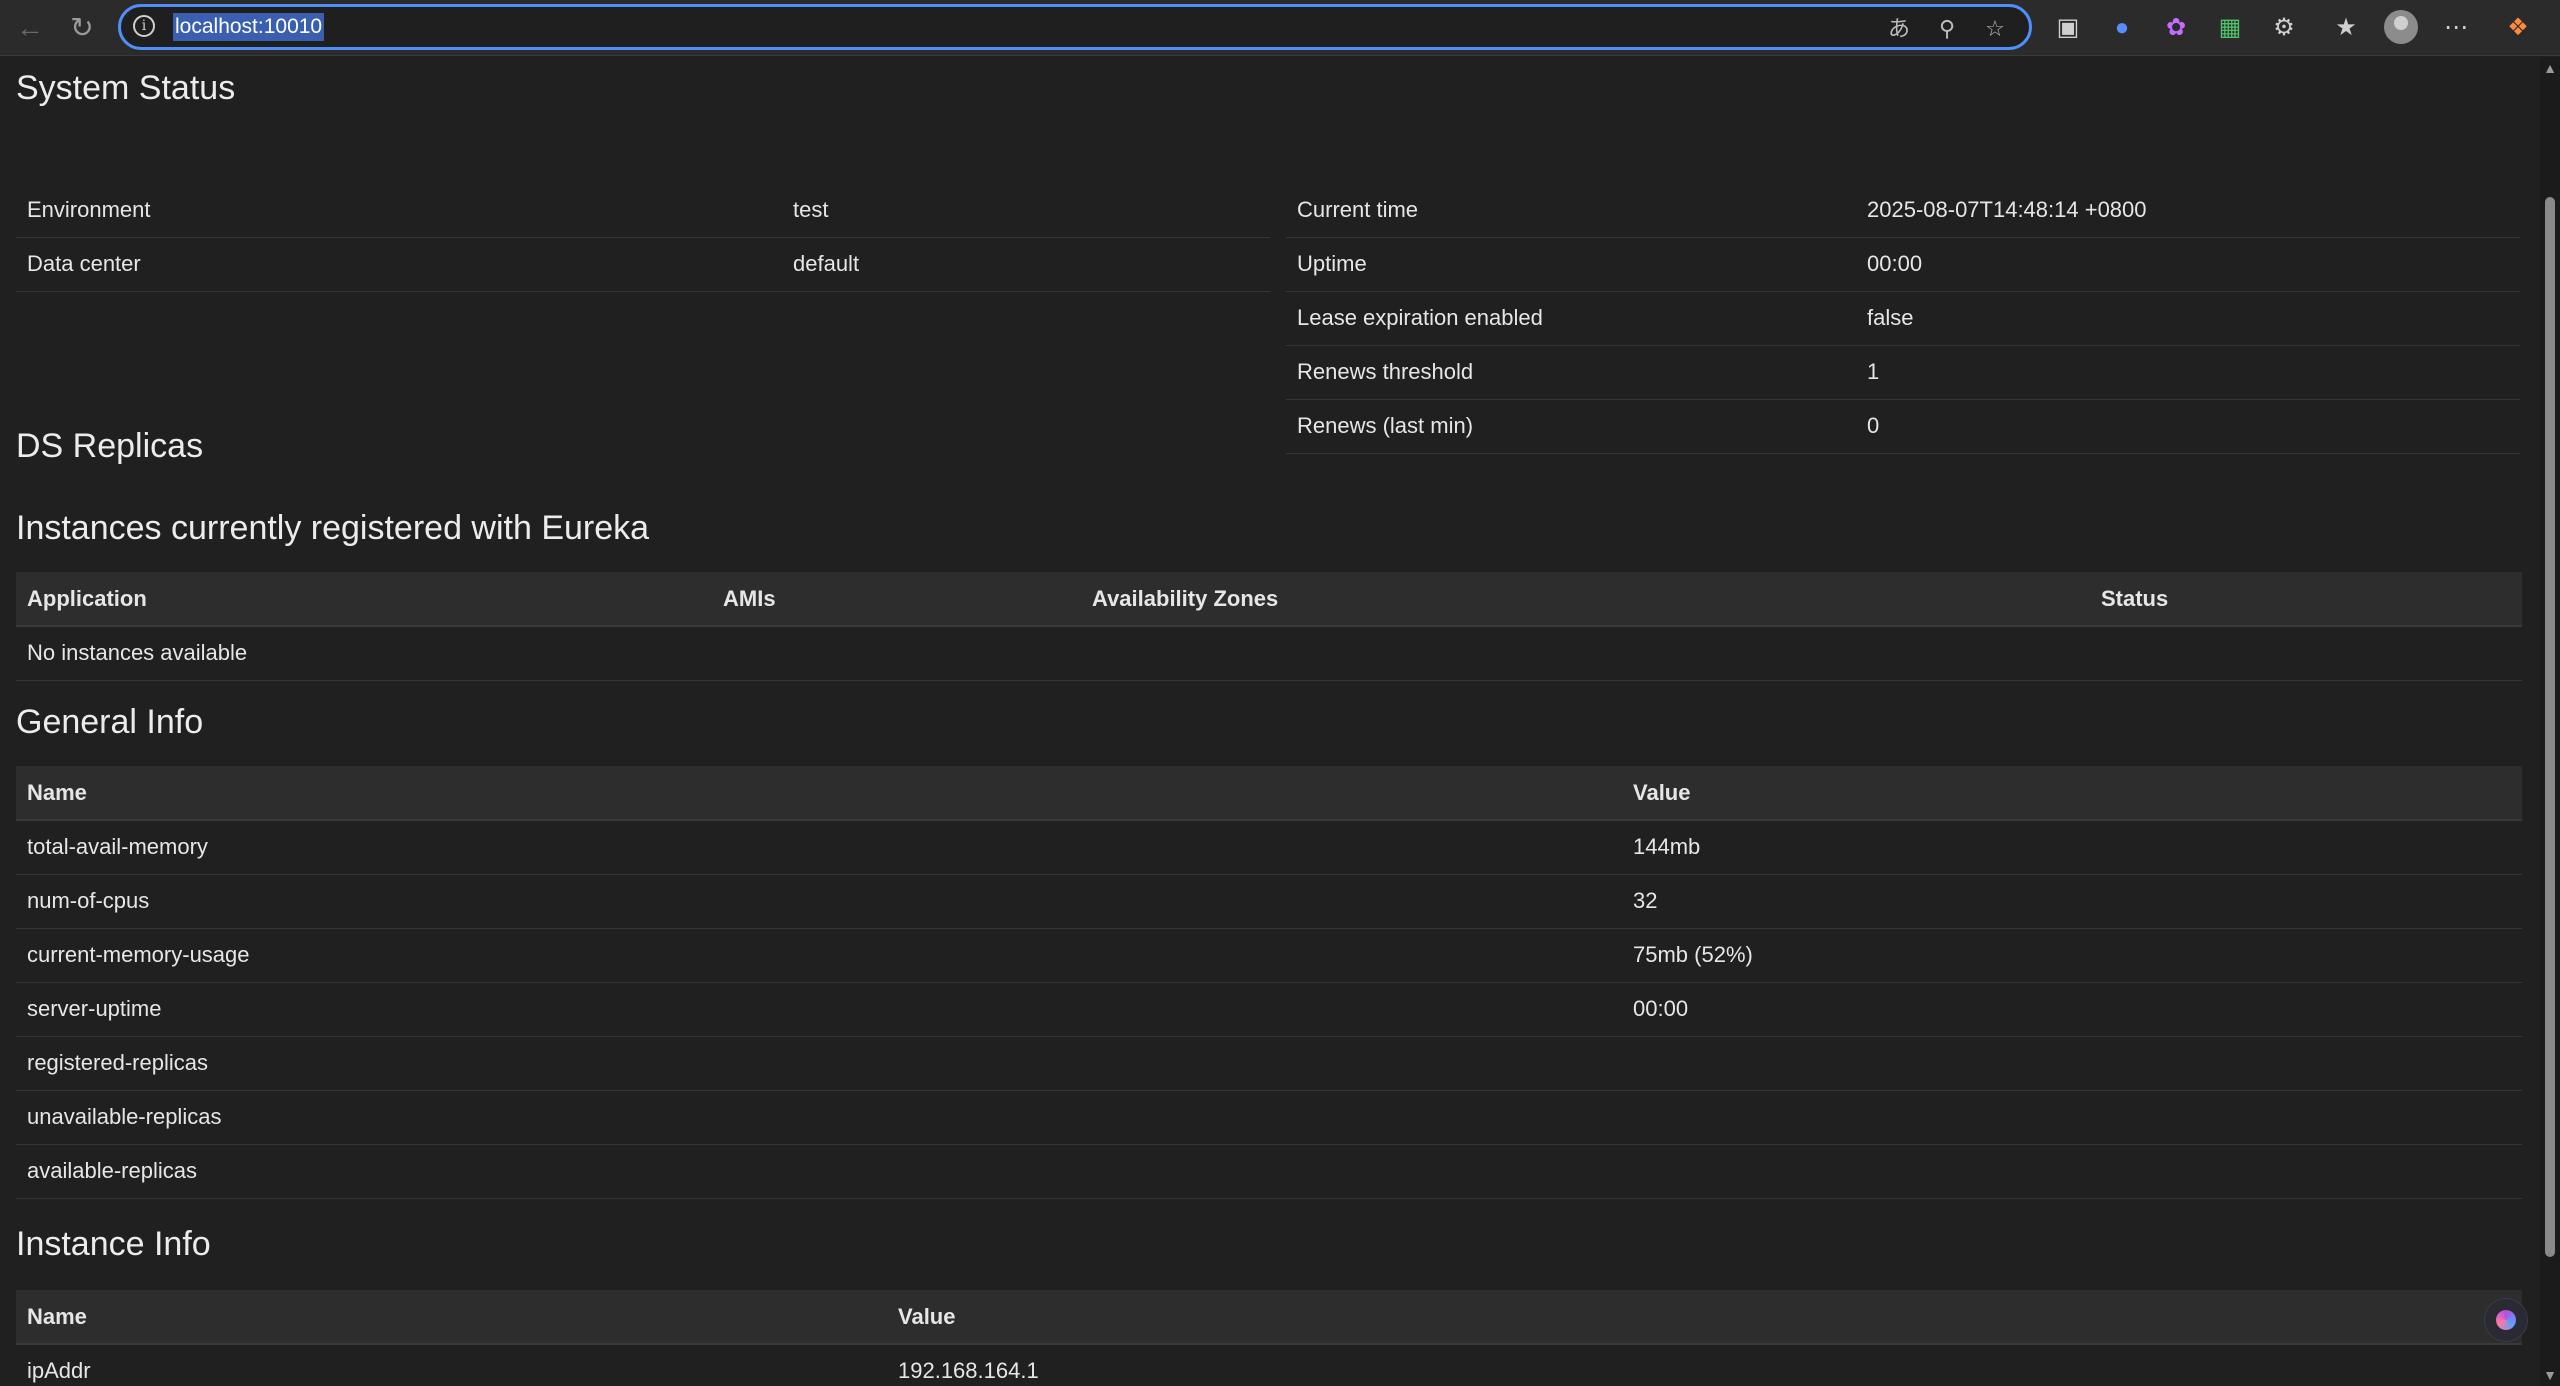  I want to click on table-row: Current time 2025-08-07T14:48:14 +0800, so click(1903, 210).